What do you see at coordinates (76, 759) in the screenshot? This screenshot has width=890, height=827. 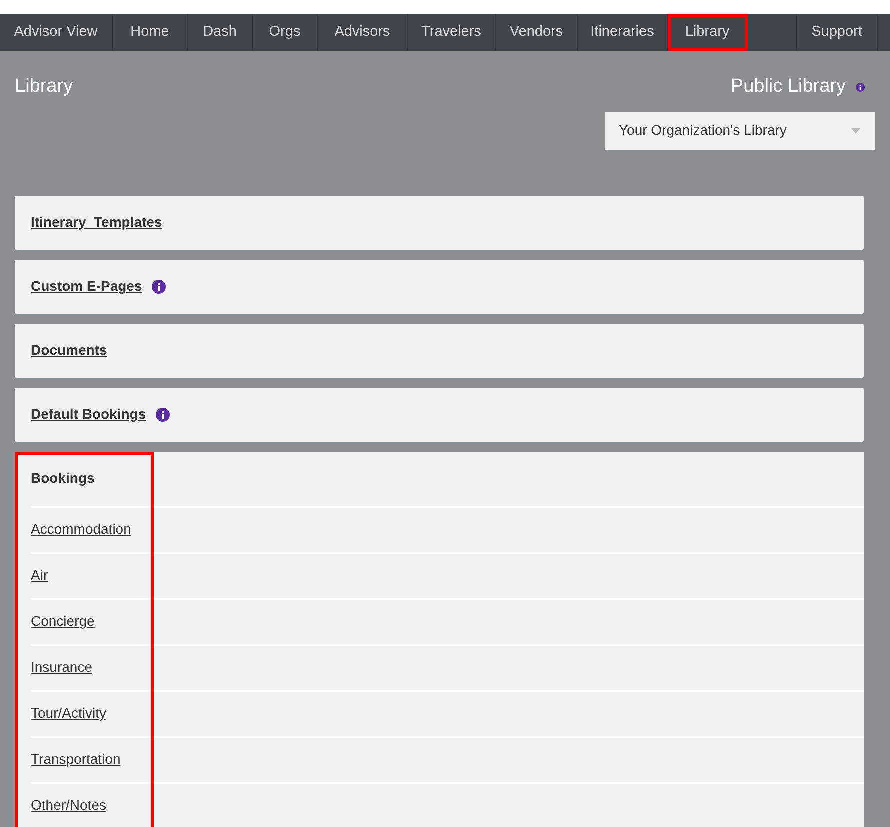 I see `booking-link: Transportation` at bounding box center [76, 759].